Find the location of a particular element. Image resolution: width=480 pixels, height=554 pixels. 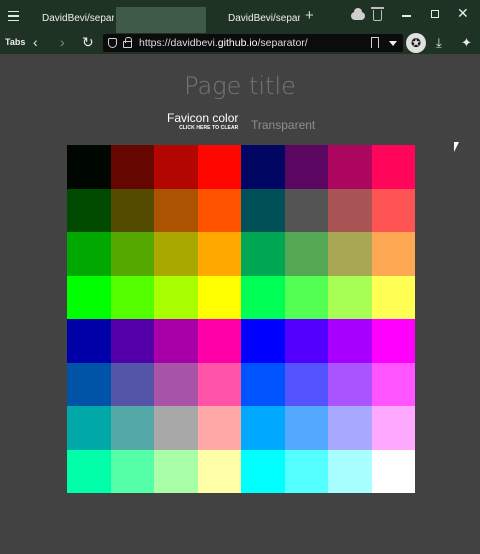

tab-1: DavidBevi/separ is located at coordinates (71, 20).